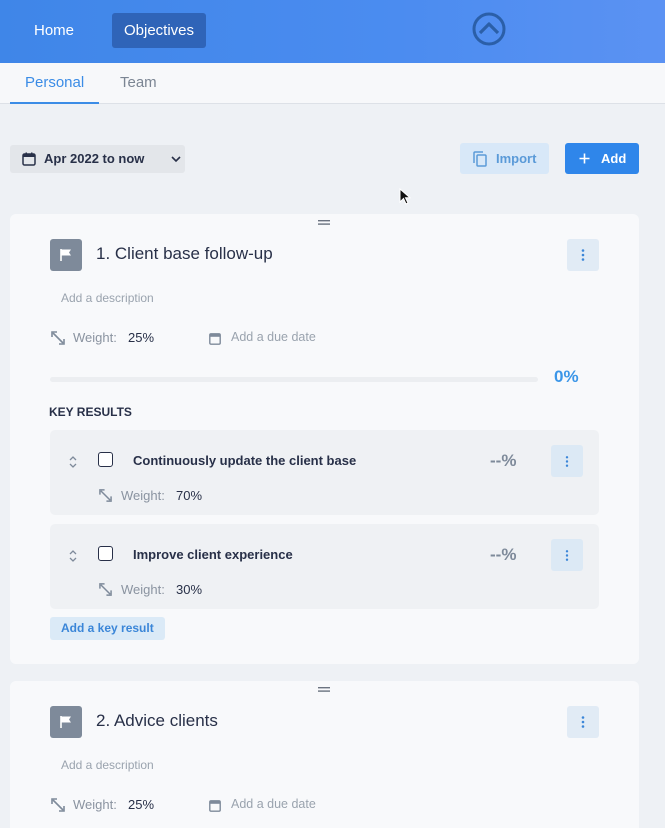  I want to click on date-range-filter: Apr 2022 to now, so click(97, 159).